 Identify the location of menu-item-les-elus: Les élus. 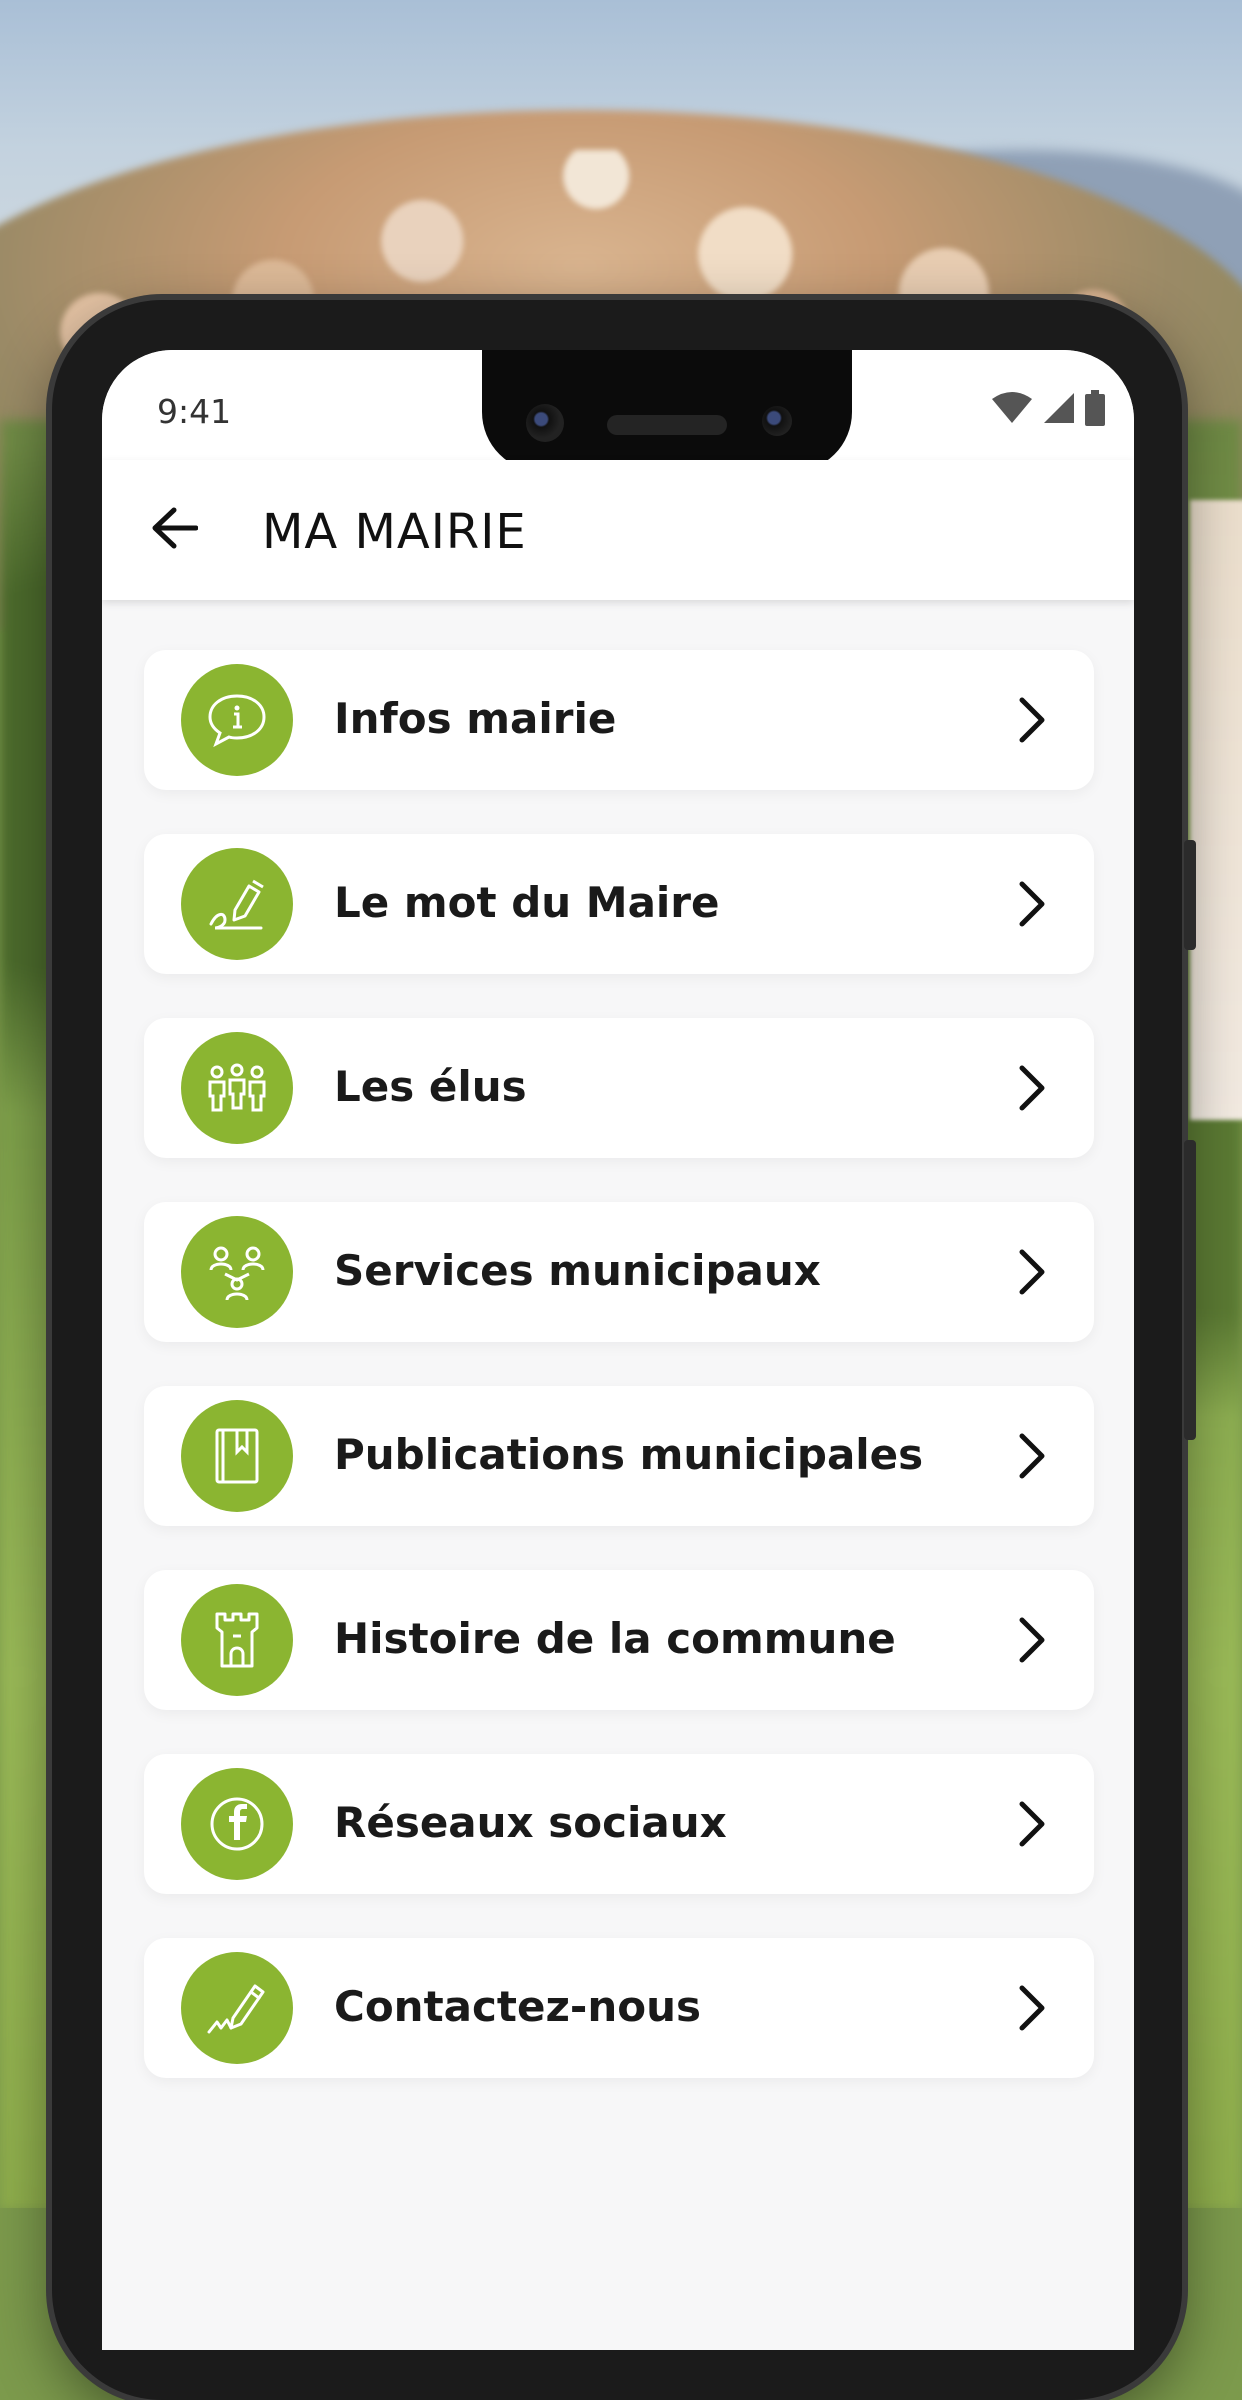
(619, 1088).